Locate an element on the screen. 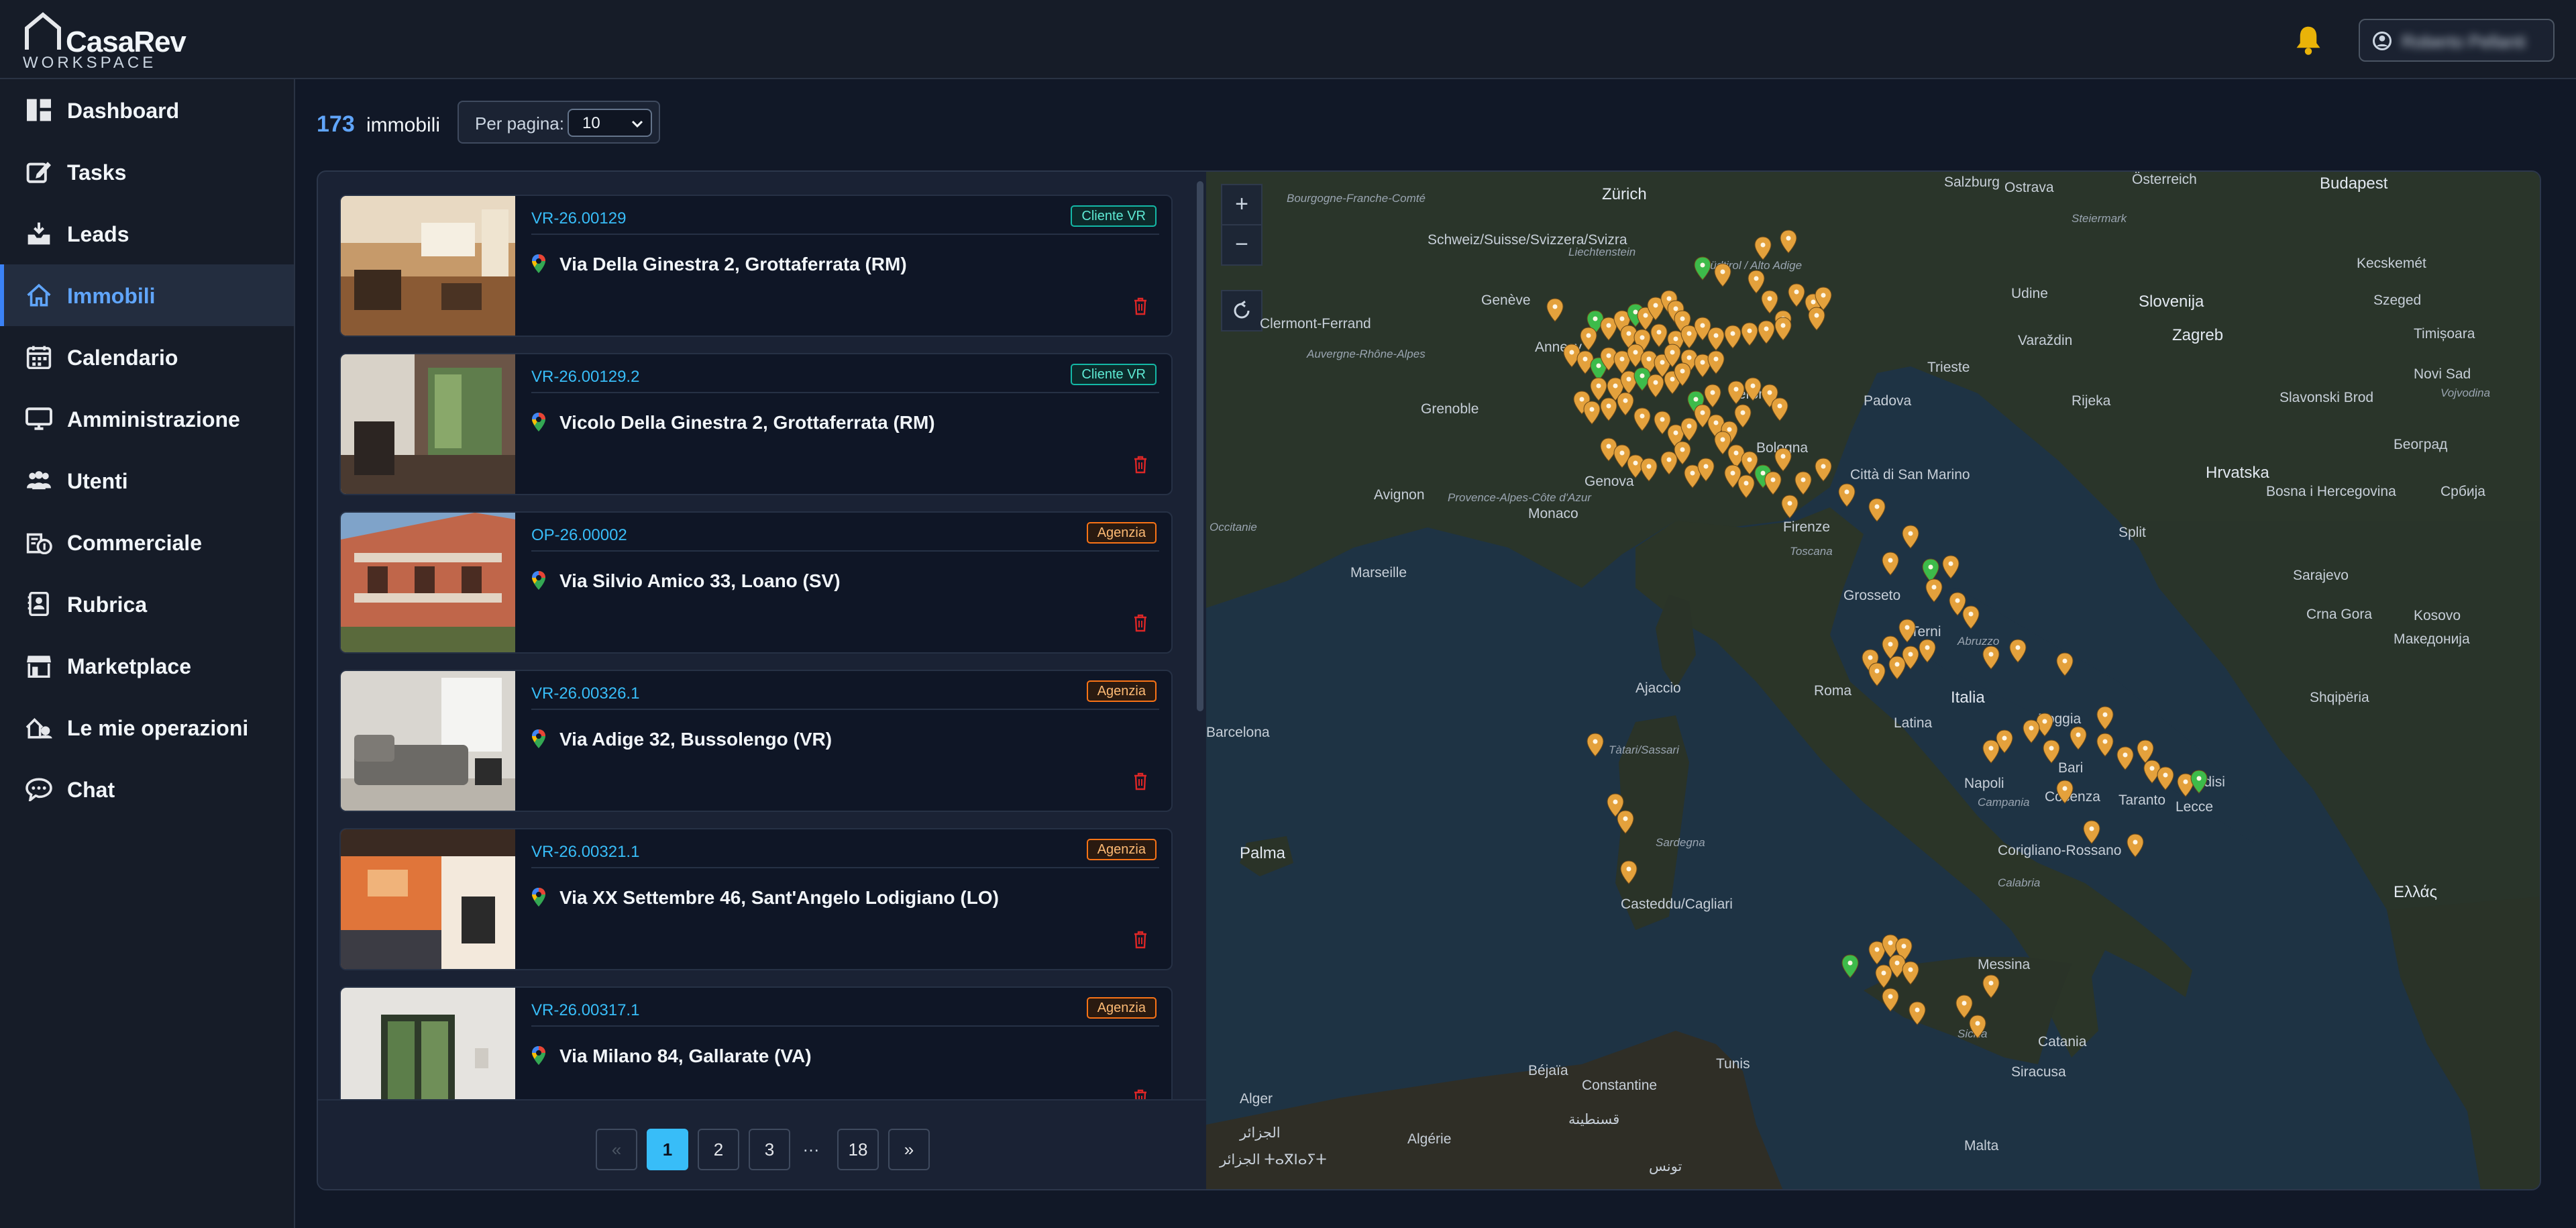 The image size is (2576, 1228). sidebar-item-calendario: Calendario is located at coordinates (147, 357).